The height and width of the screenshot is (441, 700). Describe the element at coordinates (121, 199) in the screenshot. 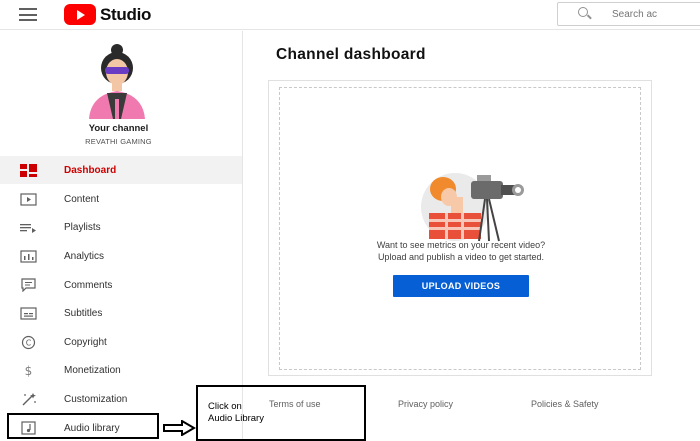

I see `sidebar-item-content: Content` at that location.